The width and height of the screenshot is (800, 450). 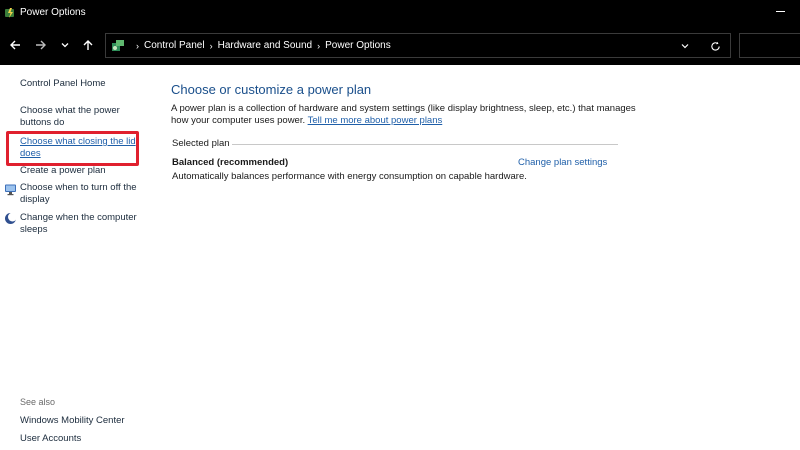 What do you see at coordinates (769, 45) in the screenshot?
I see `search-box` at bounding box center [769, 45].